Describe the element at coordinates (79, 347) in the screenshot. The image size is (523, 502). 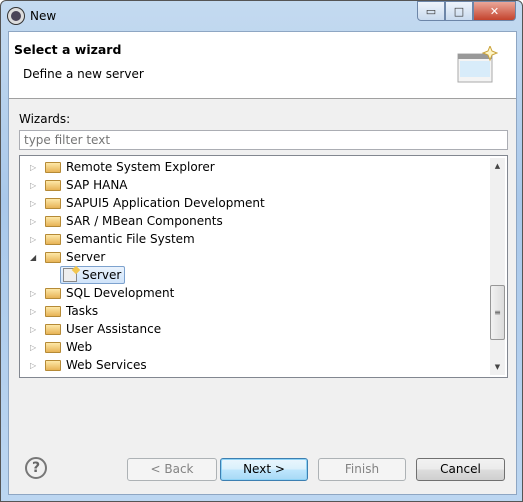
I see `tree-item-label: Web` at that location.